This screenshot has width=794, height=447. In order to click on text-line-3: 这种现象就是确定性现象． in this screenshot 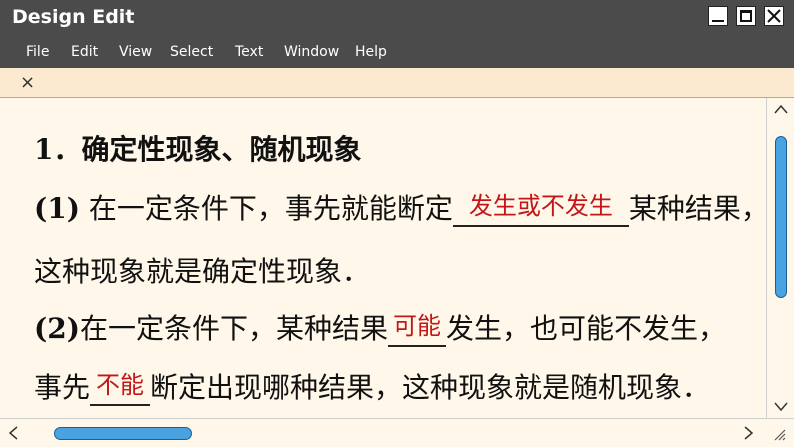, I will do `click(202, 270)`.